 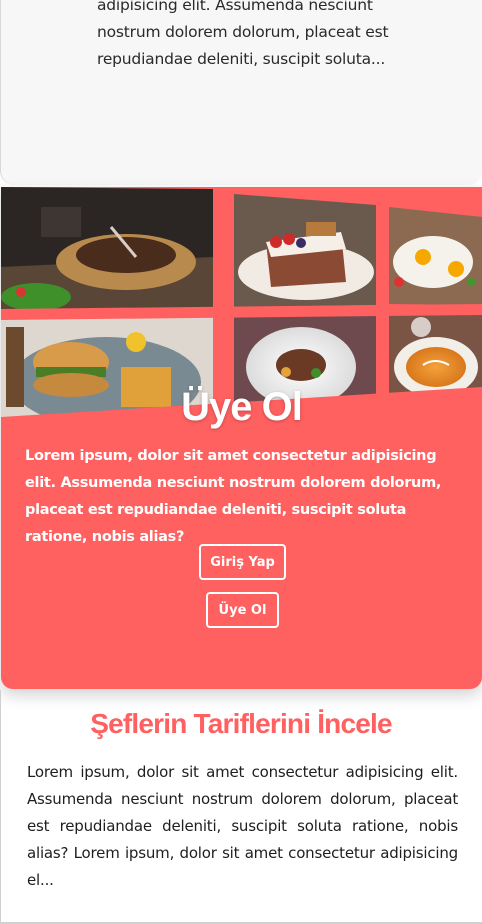 I want to click on membership-title: Üye Ol, so click(x=242, y=407).